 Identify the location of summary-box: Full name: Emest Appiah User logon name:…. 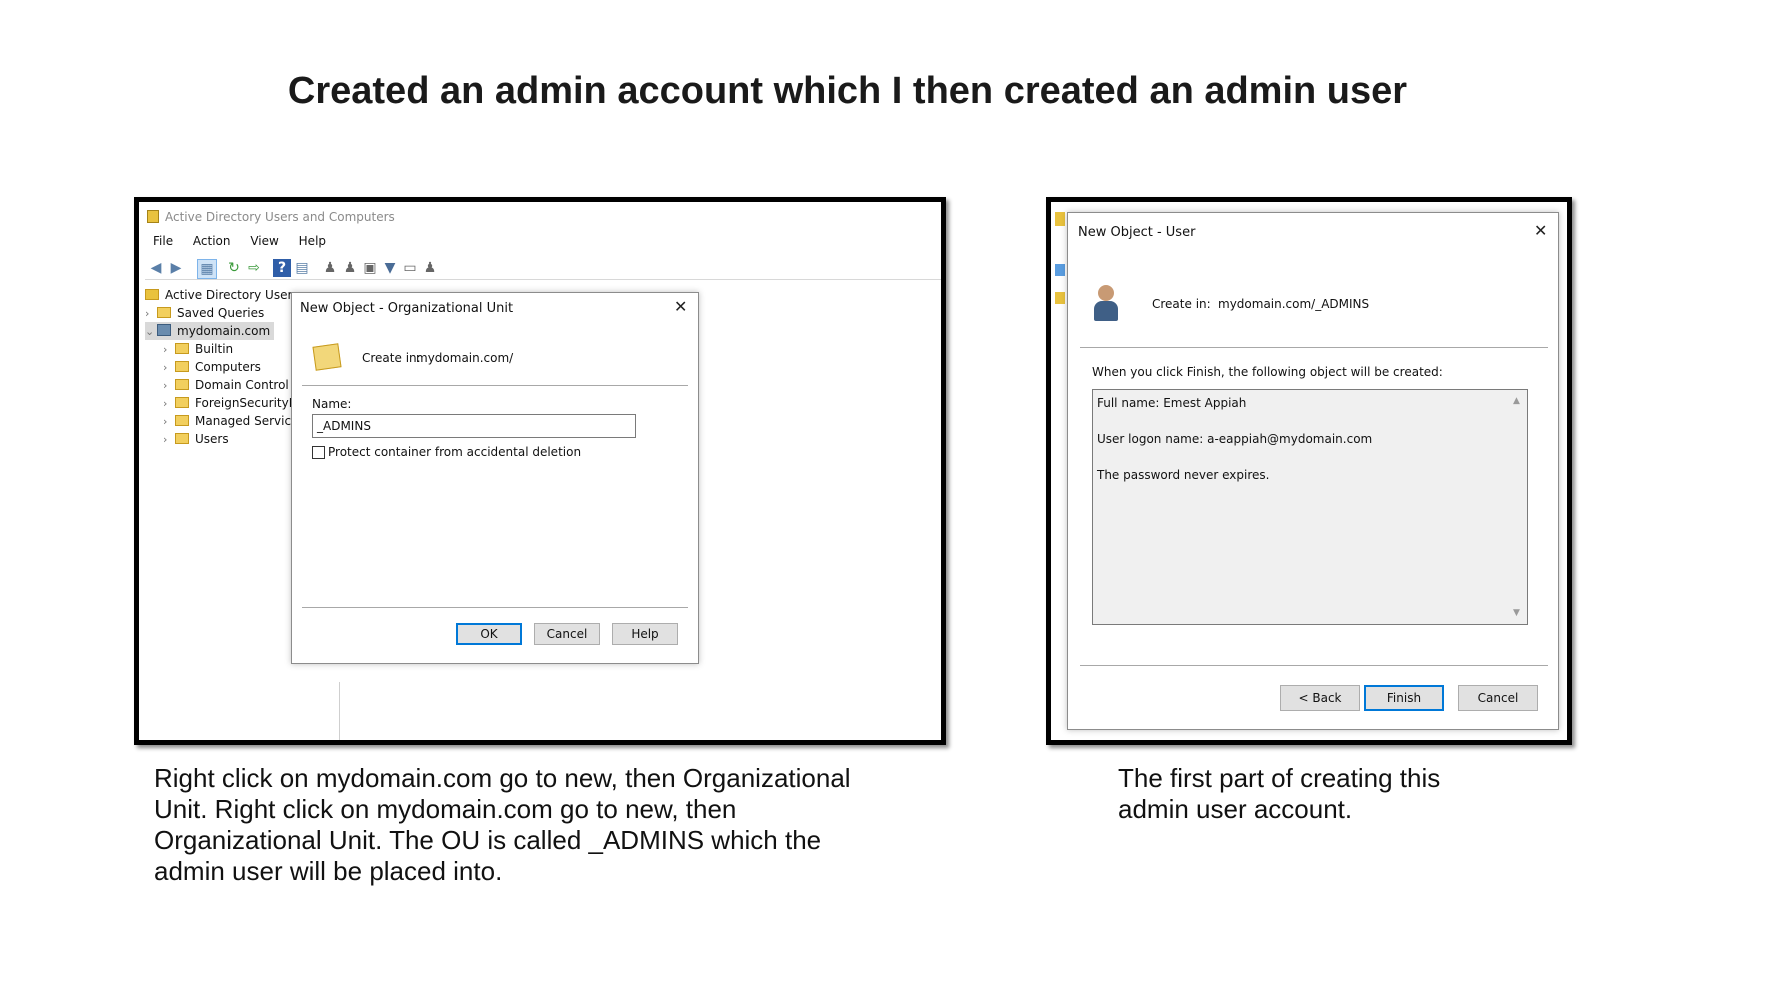
(1310, 507).